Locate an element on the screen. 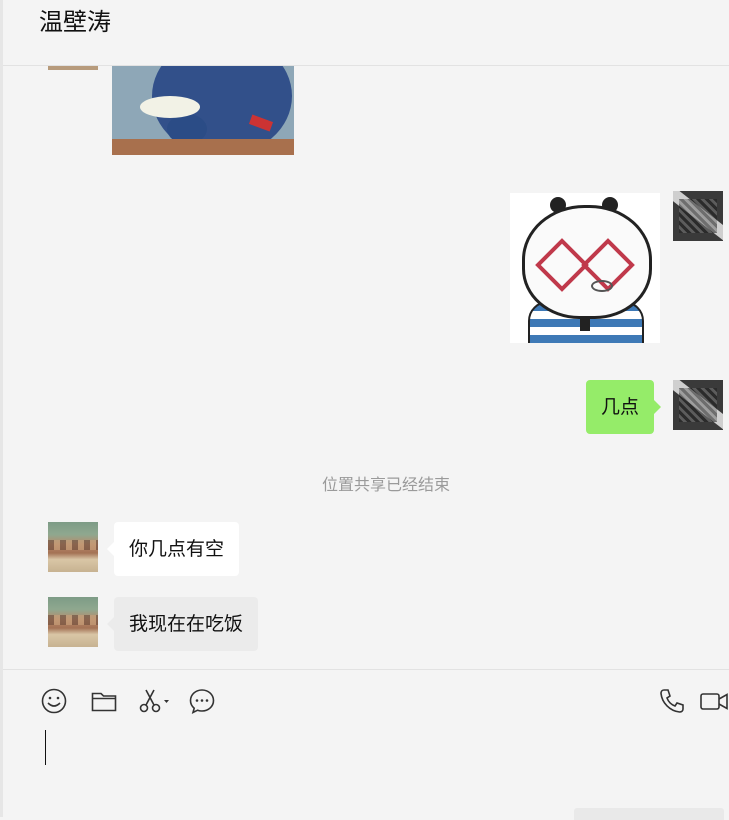  sticker-nose is located at coordinates (602, 286).